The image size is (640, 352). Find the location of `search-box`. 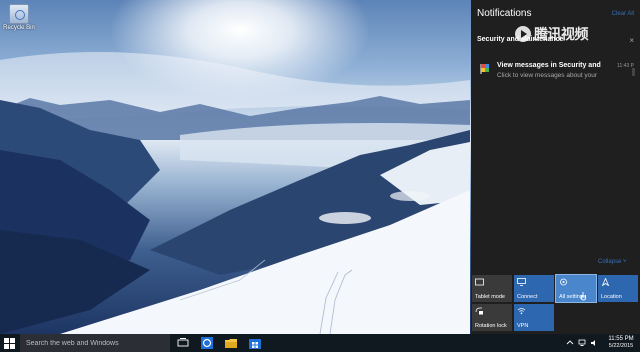

search-box is located at coordinates (95, 343).